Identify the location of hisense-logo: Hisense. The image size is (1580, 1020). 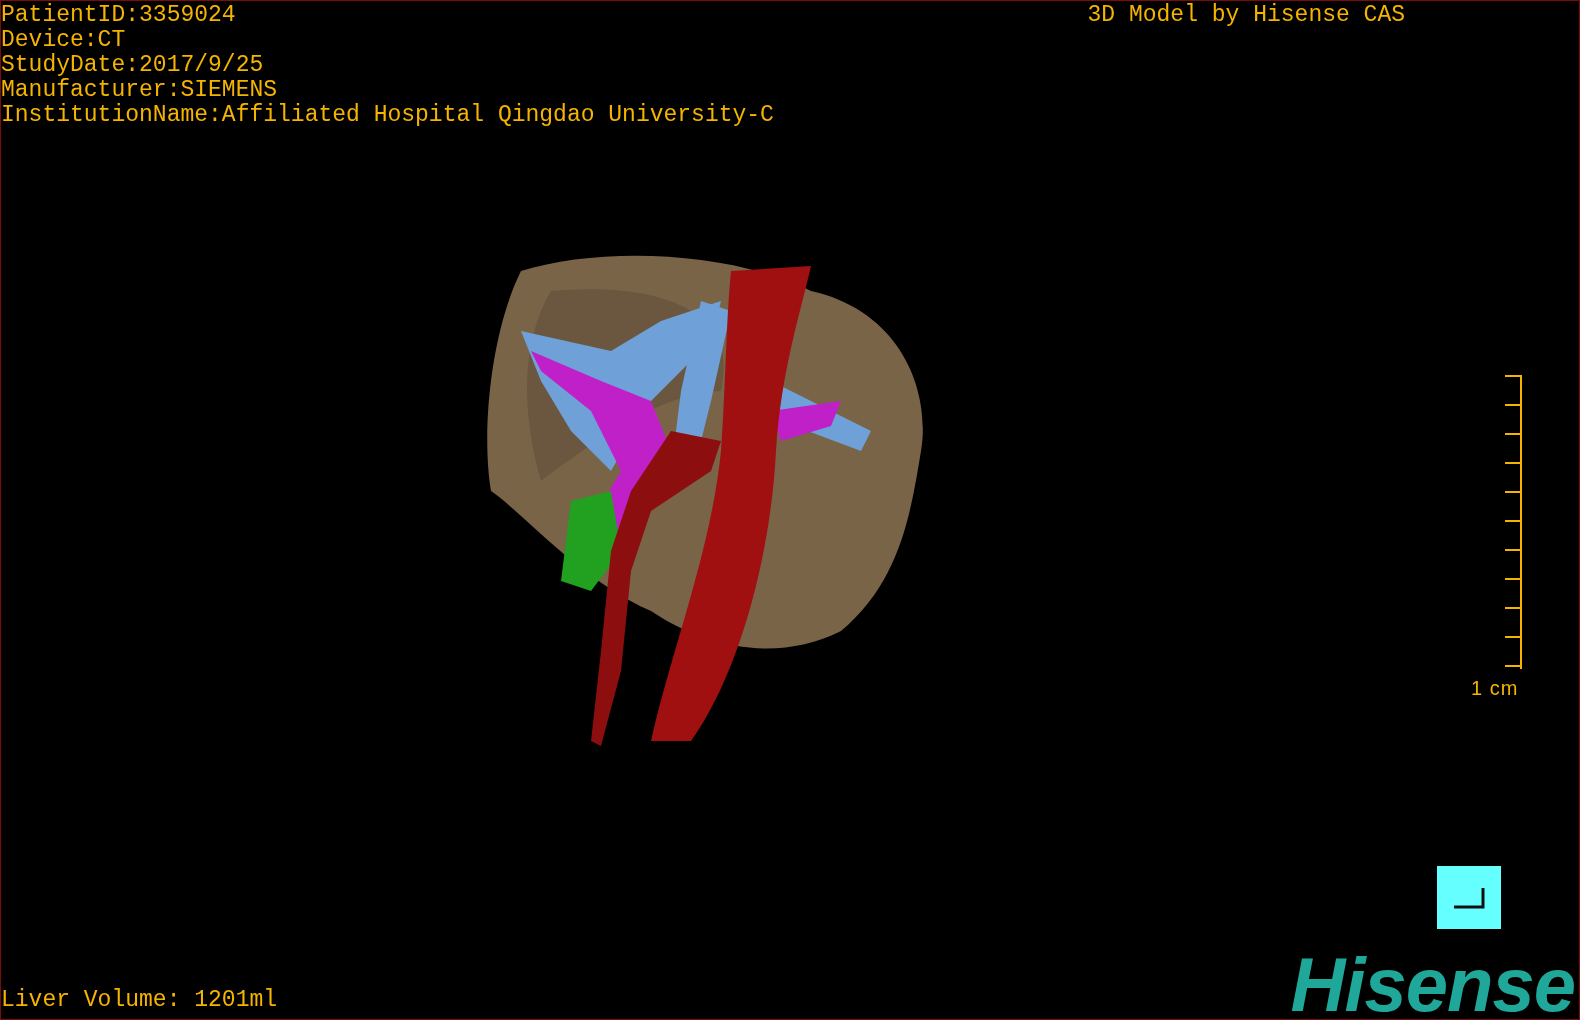
(1433, 985).